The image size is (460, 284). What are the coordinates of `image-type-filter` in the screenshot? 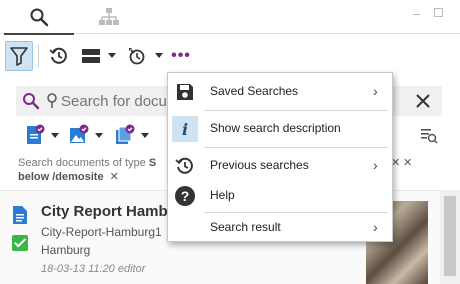 It's located at (79, 135).